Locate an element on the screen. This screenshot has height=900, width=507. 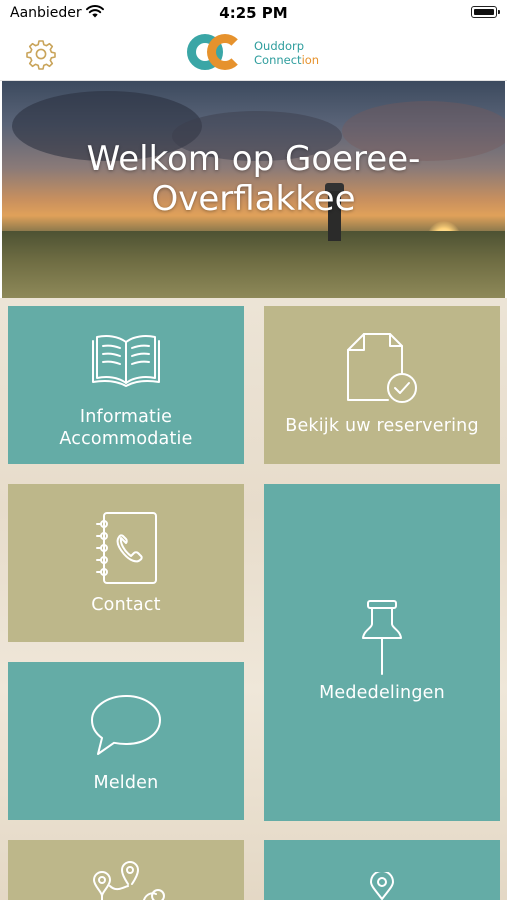
logo-c-mark is located at coordinates (225, 52).